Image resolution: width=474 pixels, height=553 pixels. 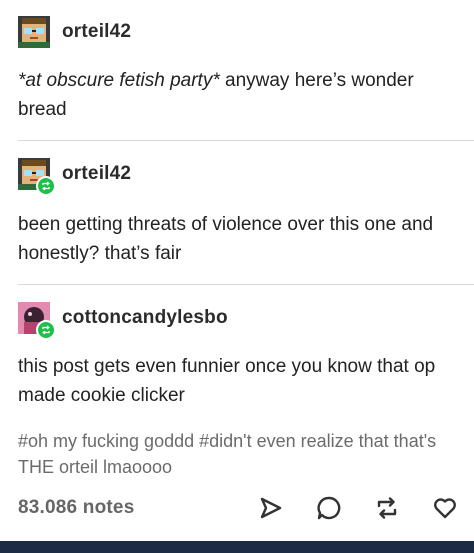 I want to click on reblog-icon, so click(x=387, y=508).